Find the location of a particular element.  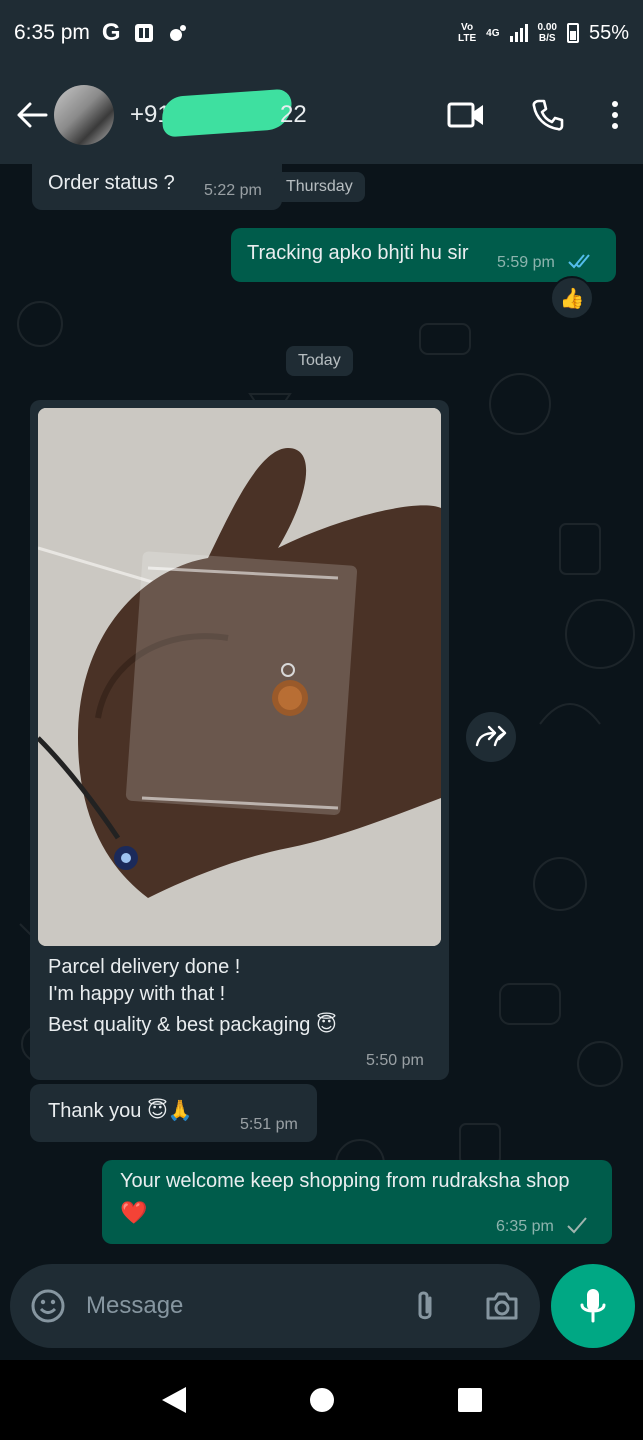

back-arrow-icon is located at coordinates (32, 115).